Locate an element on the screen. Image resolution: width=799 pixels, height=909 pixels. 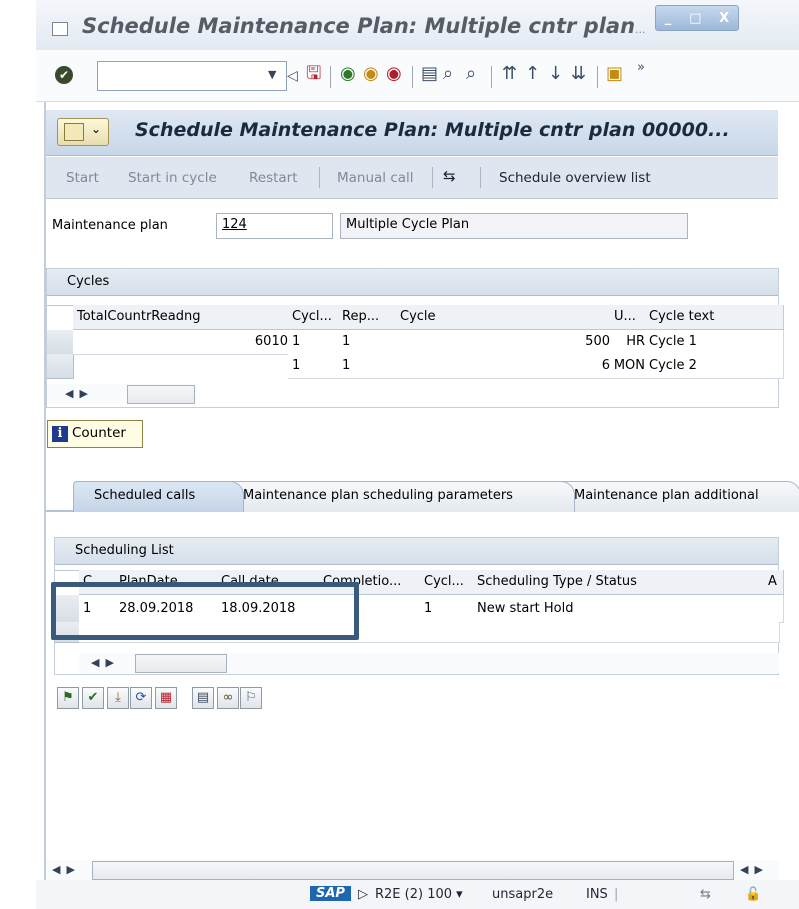
complete-call-icon: ✔ is located at coordinates (93, 698).